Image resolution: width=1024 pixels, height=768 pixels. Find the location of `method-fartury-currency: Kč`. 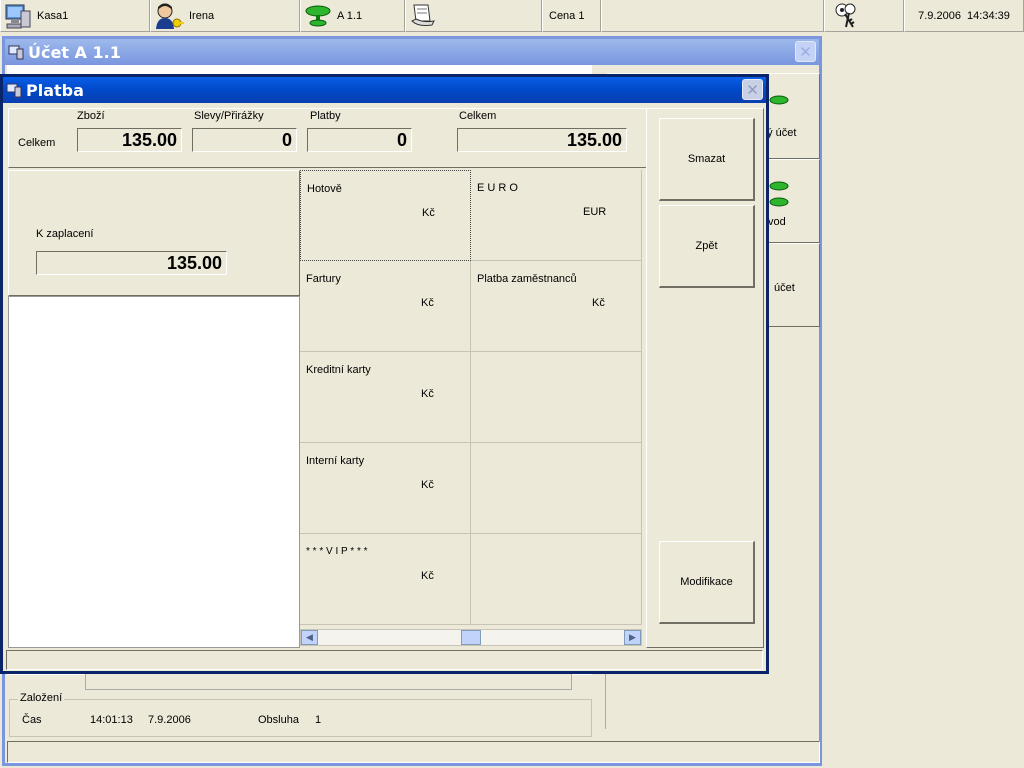

method-fartury-currency: Kč is located at coordinates (427, 303).